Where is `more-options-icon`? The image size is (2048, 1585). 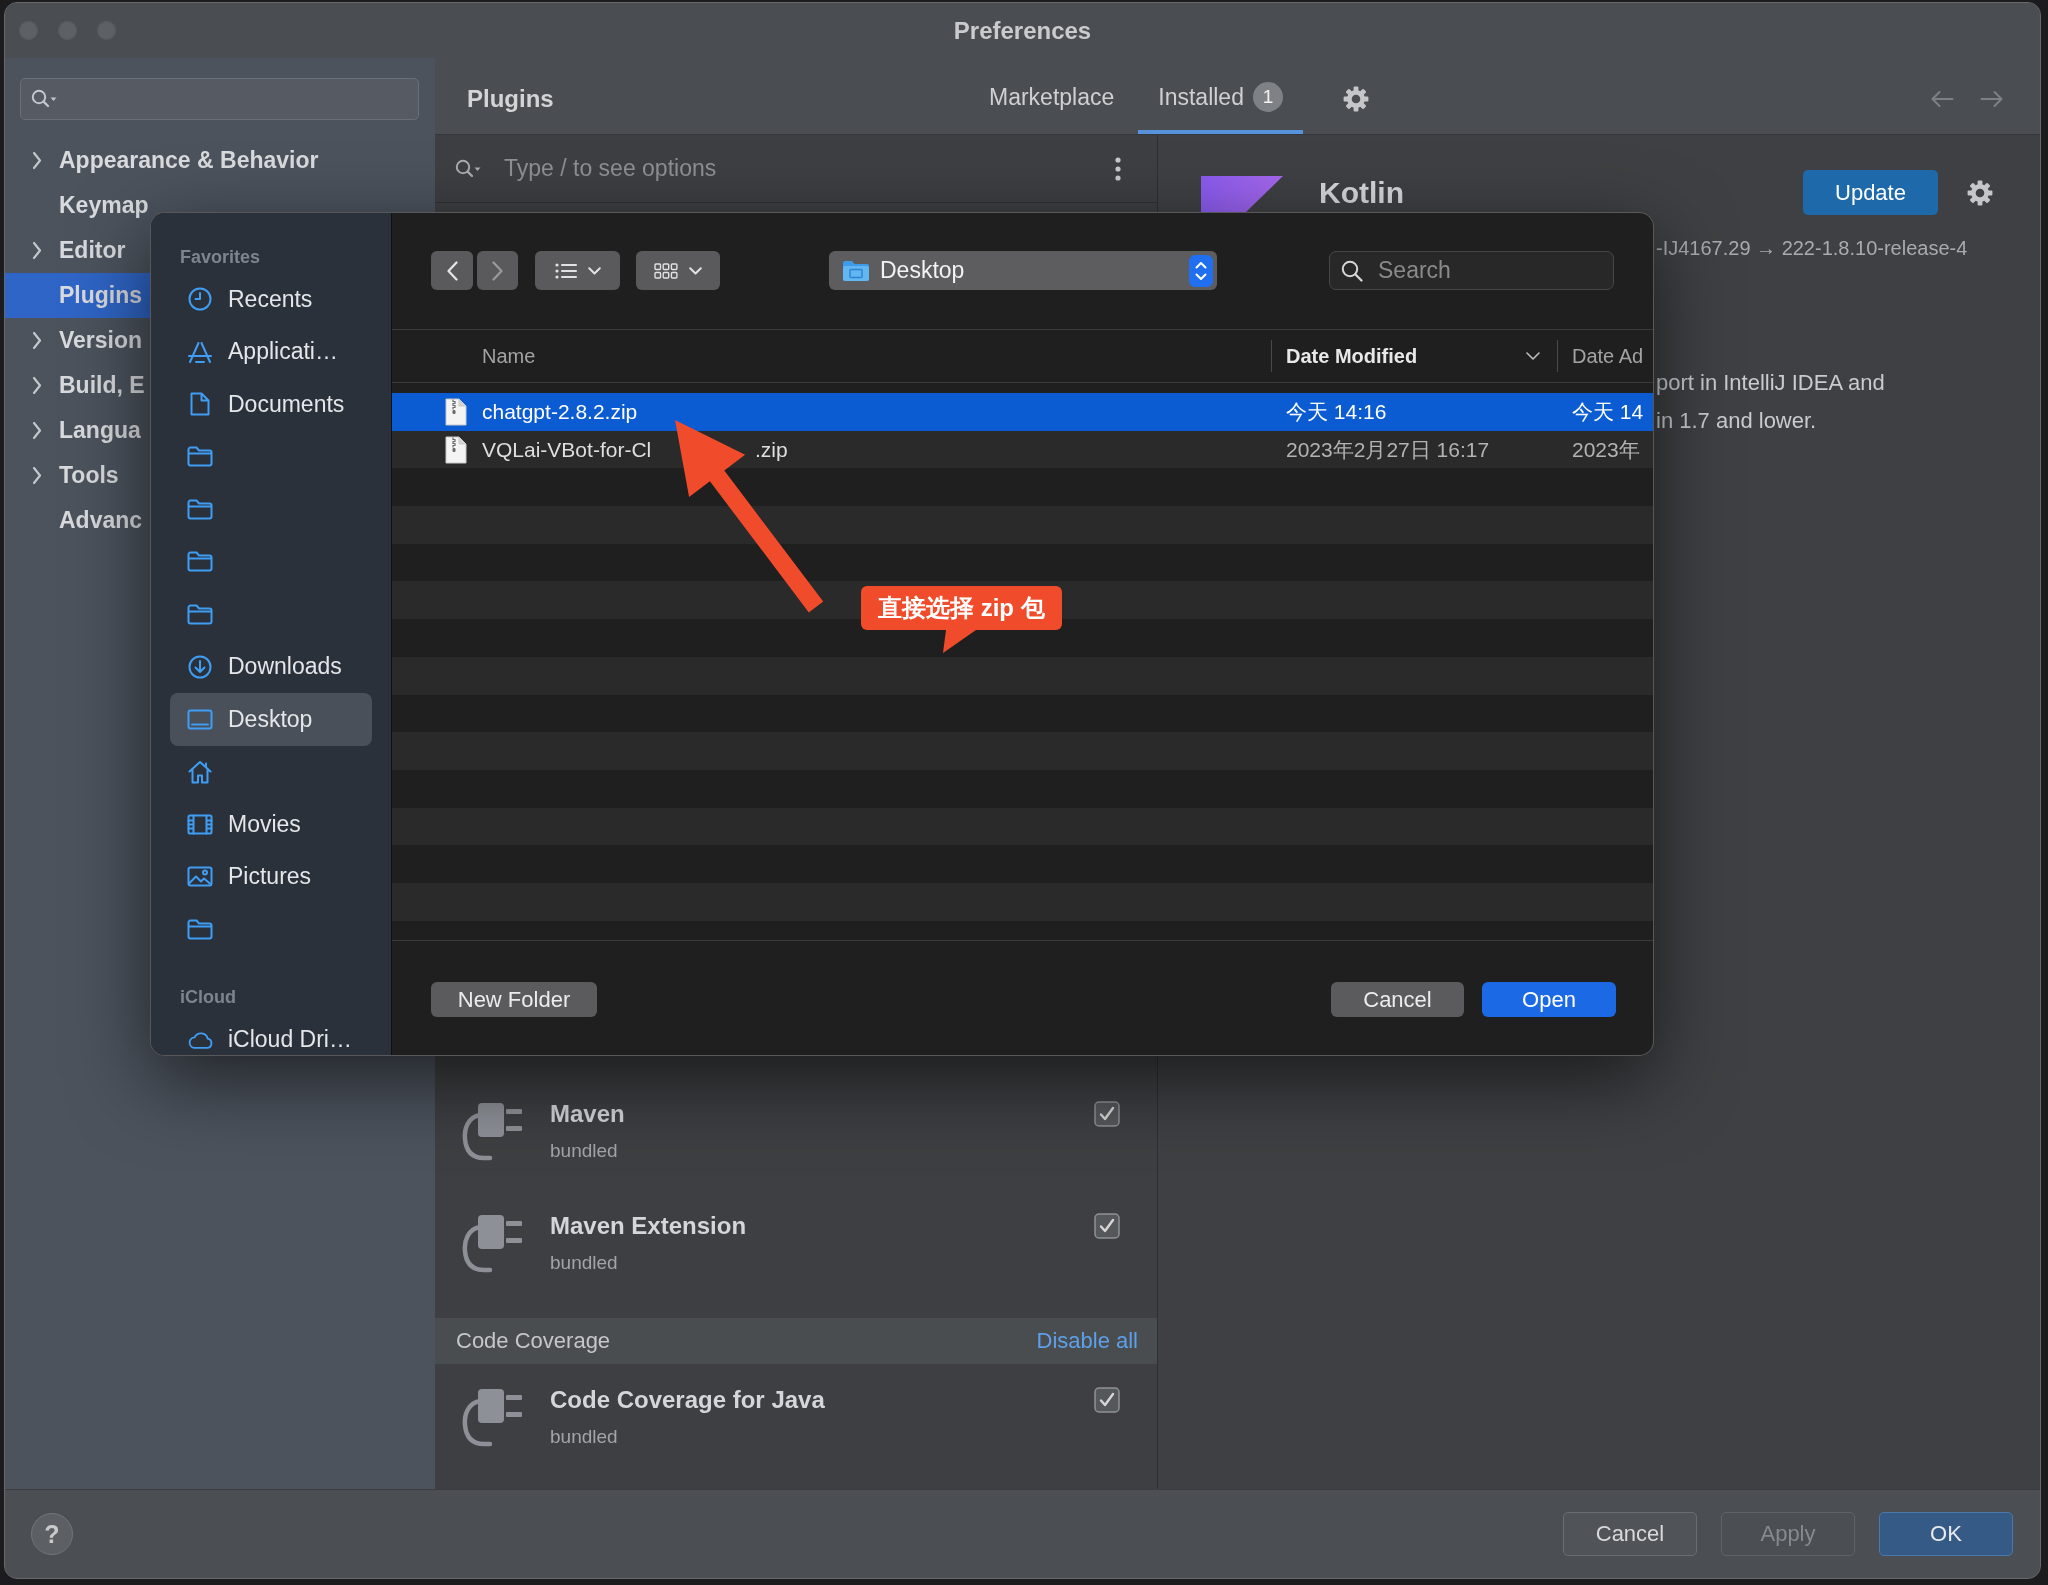 more-options-icon is located at coordinates (1118, 168).